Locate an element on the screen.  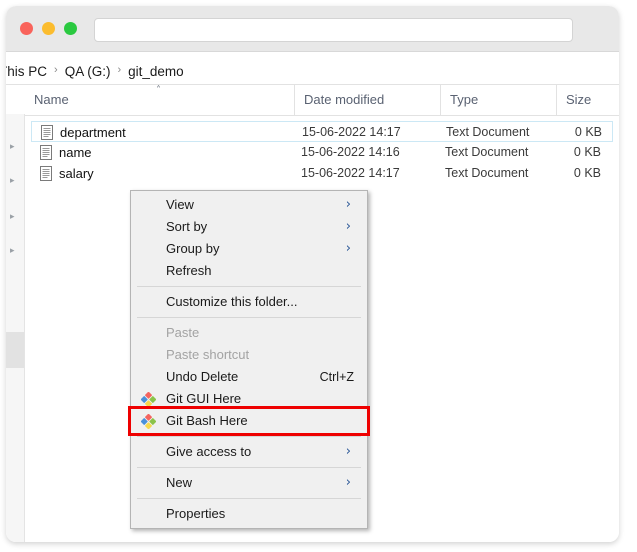
menu-item-label: Properties is located at coordinates (196, 513).